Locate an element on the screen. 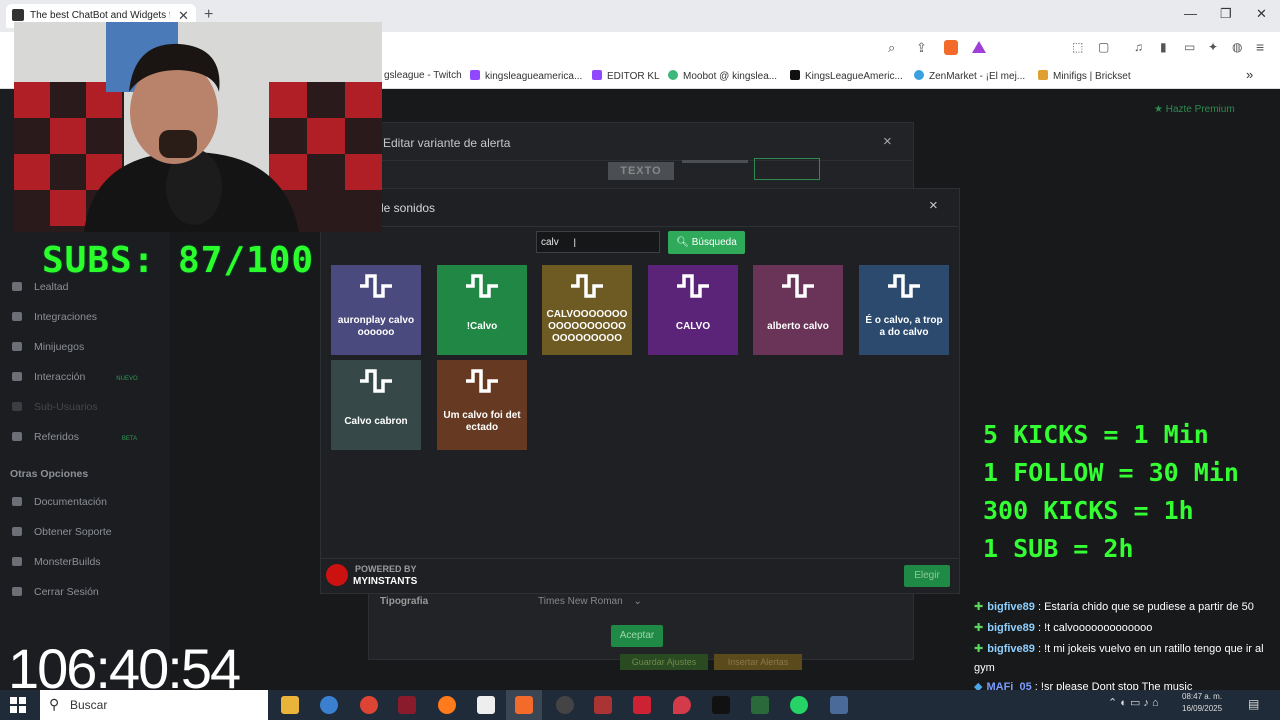 This screenshot has width=1280, height=720. sidebar-item-lealtad: Lealtad is located at coordinates (40, 287).